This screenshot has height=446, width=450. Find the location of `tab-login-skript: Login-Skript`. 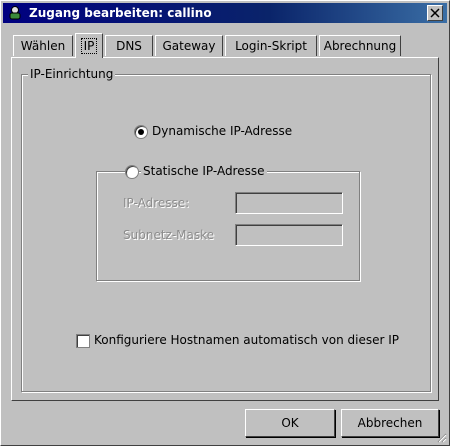

tab-login-skript: Login-Skript is located at coordinates (271, 45).